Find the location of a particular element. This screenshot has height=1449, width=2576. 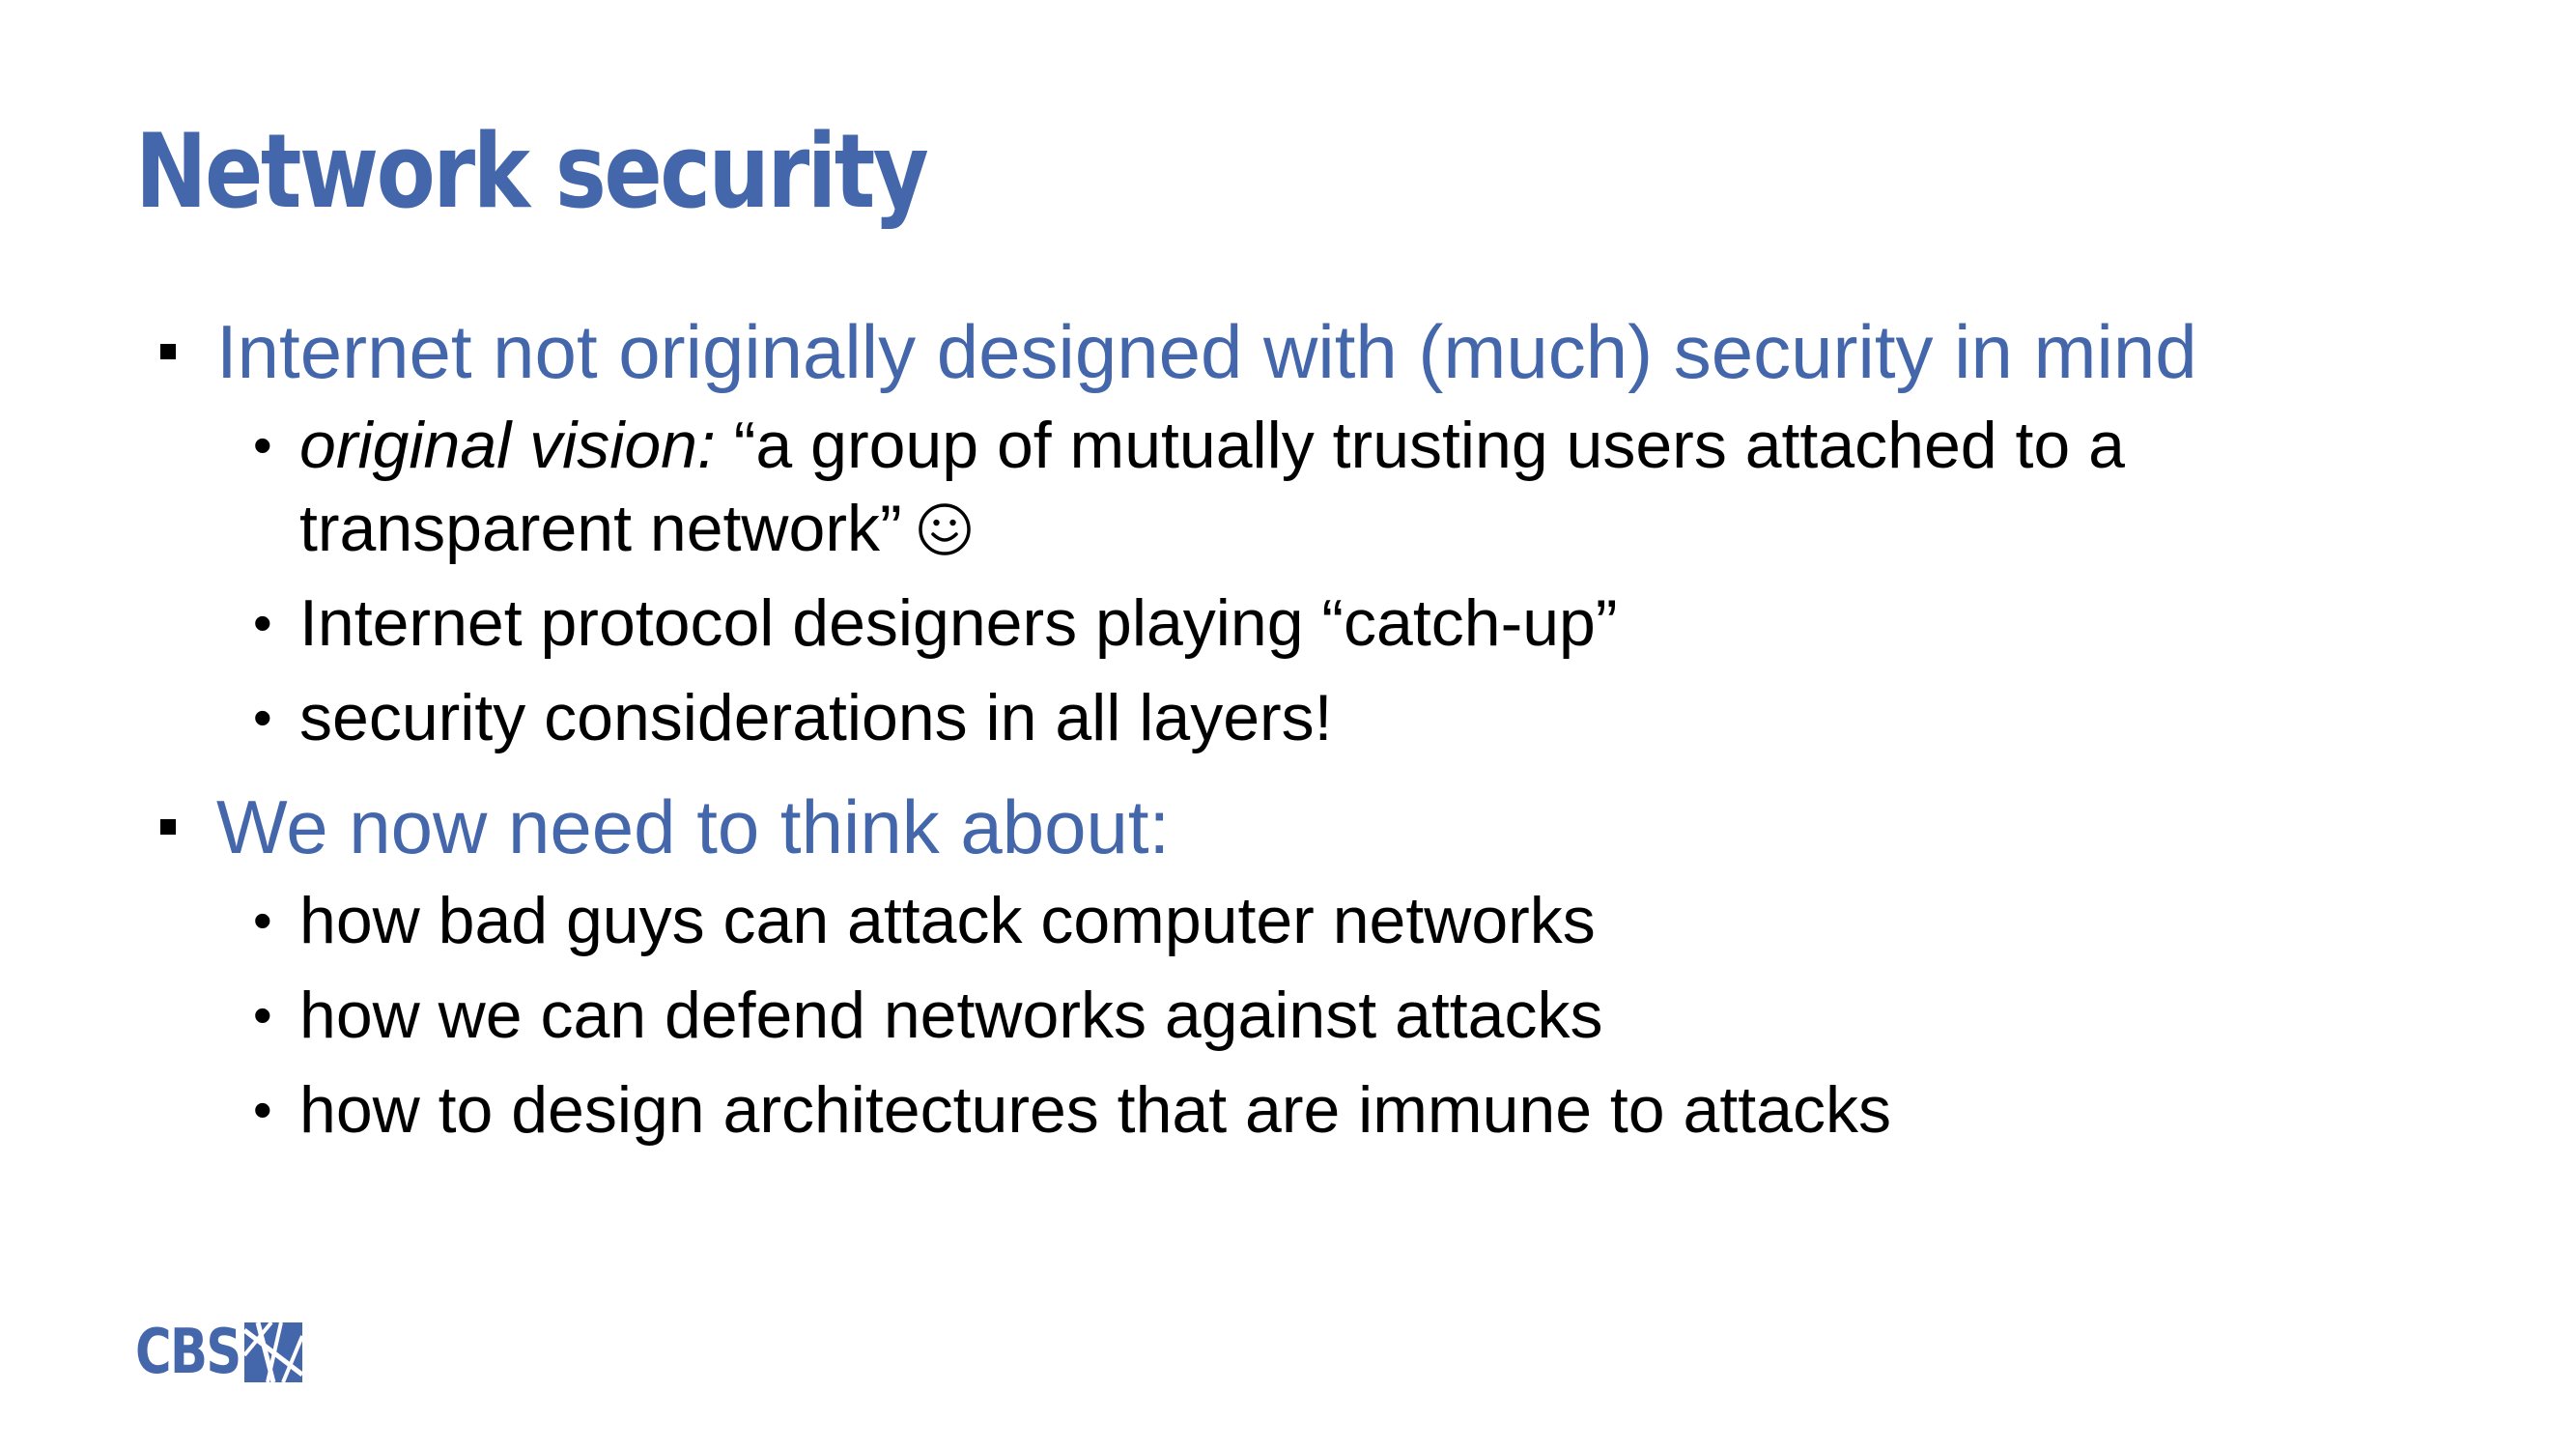

cbs-logo-mark-icon is located at coordinates (273, 1352).